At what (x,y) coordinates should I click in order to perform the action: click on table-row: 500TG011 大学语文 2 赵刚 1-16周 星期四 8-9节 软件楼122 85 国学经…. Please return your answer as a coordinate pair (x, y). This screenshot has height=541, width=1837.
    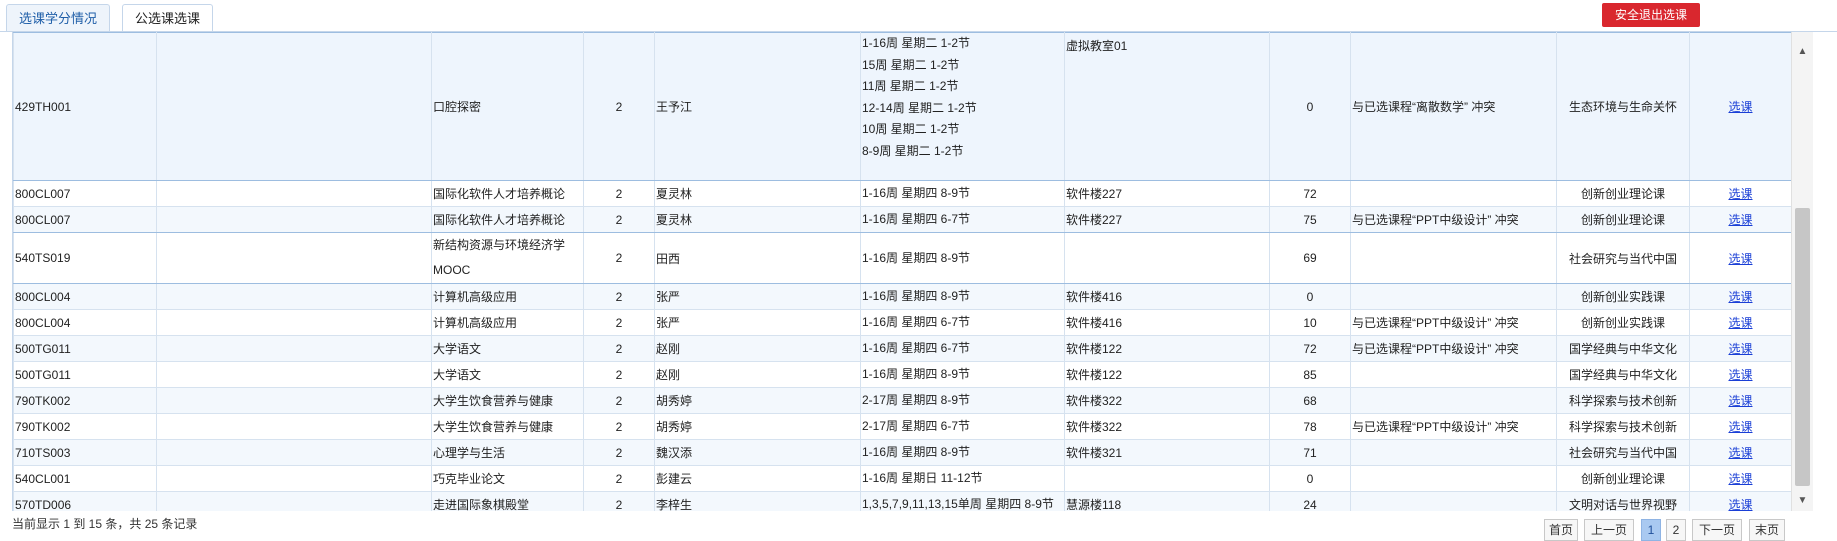
    Looking at the image, I should click on (902, 374).